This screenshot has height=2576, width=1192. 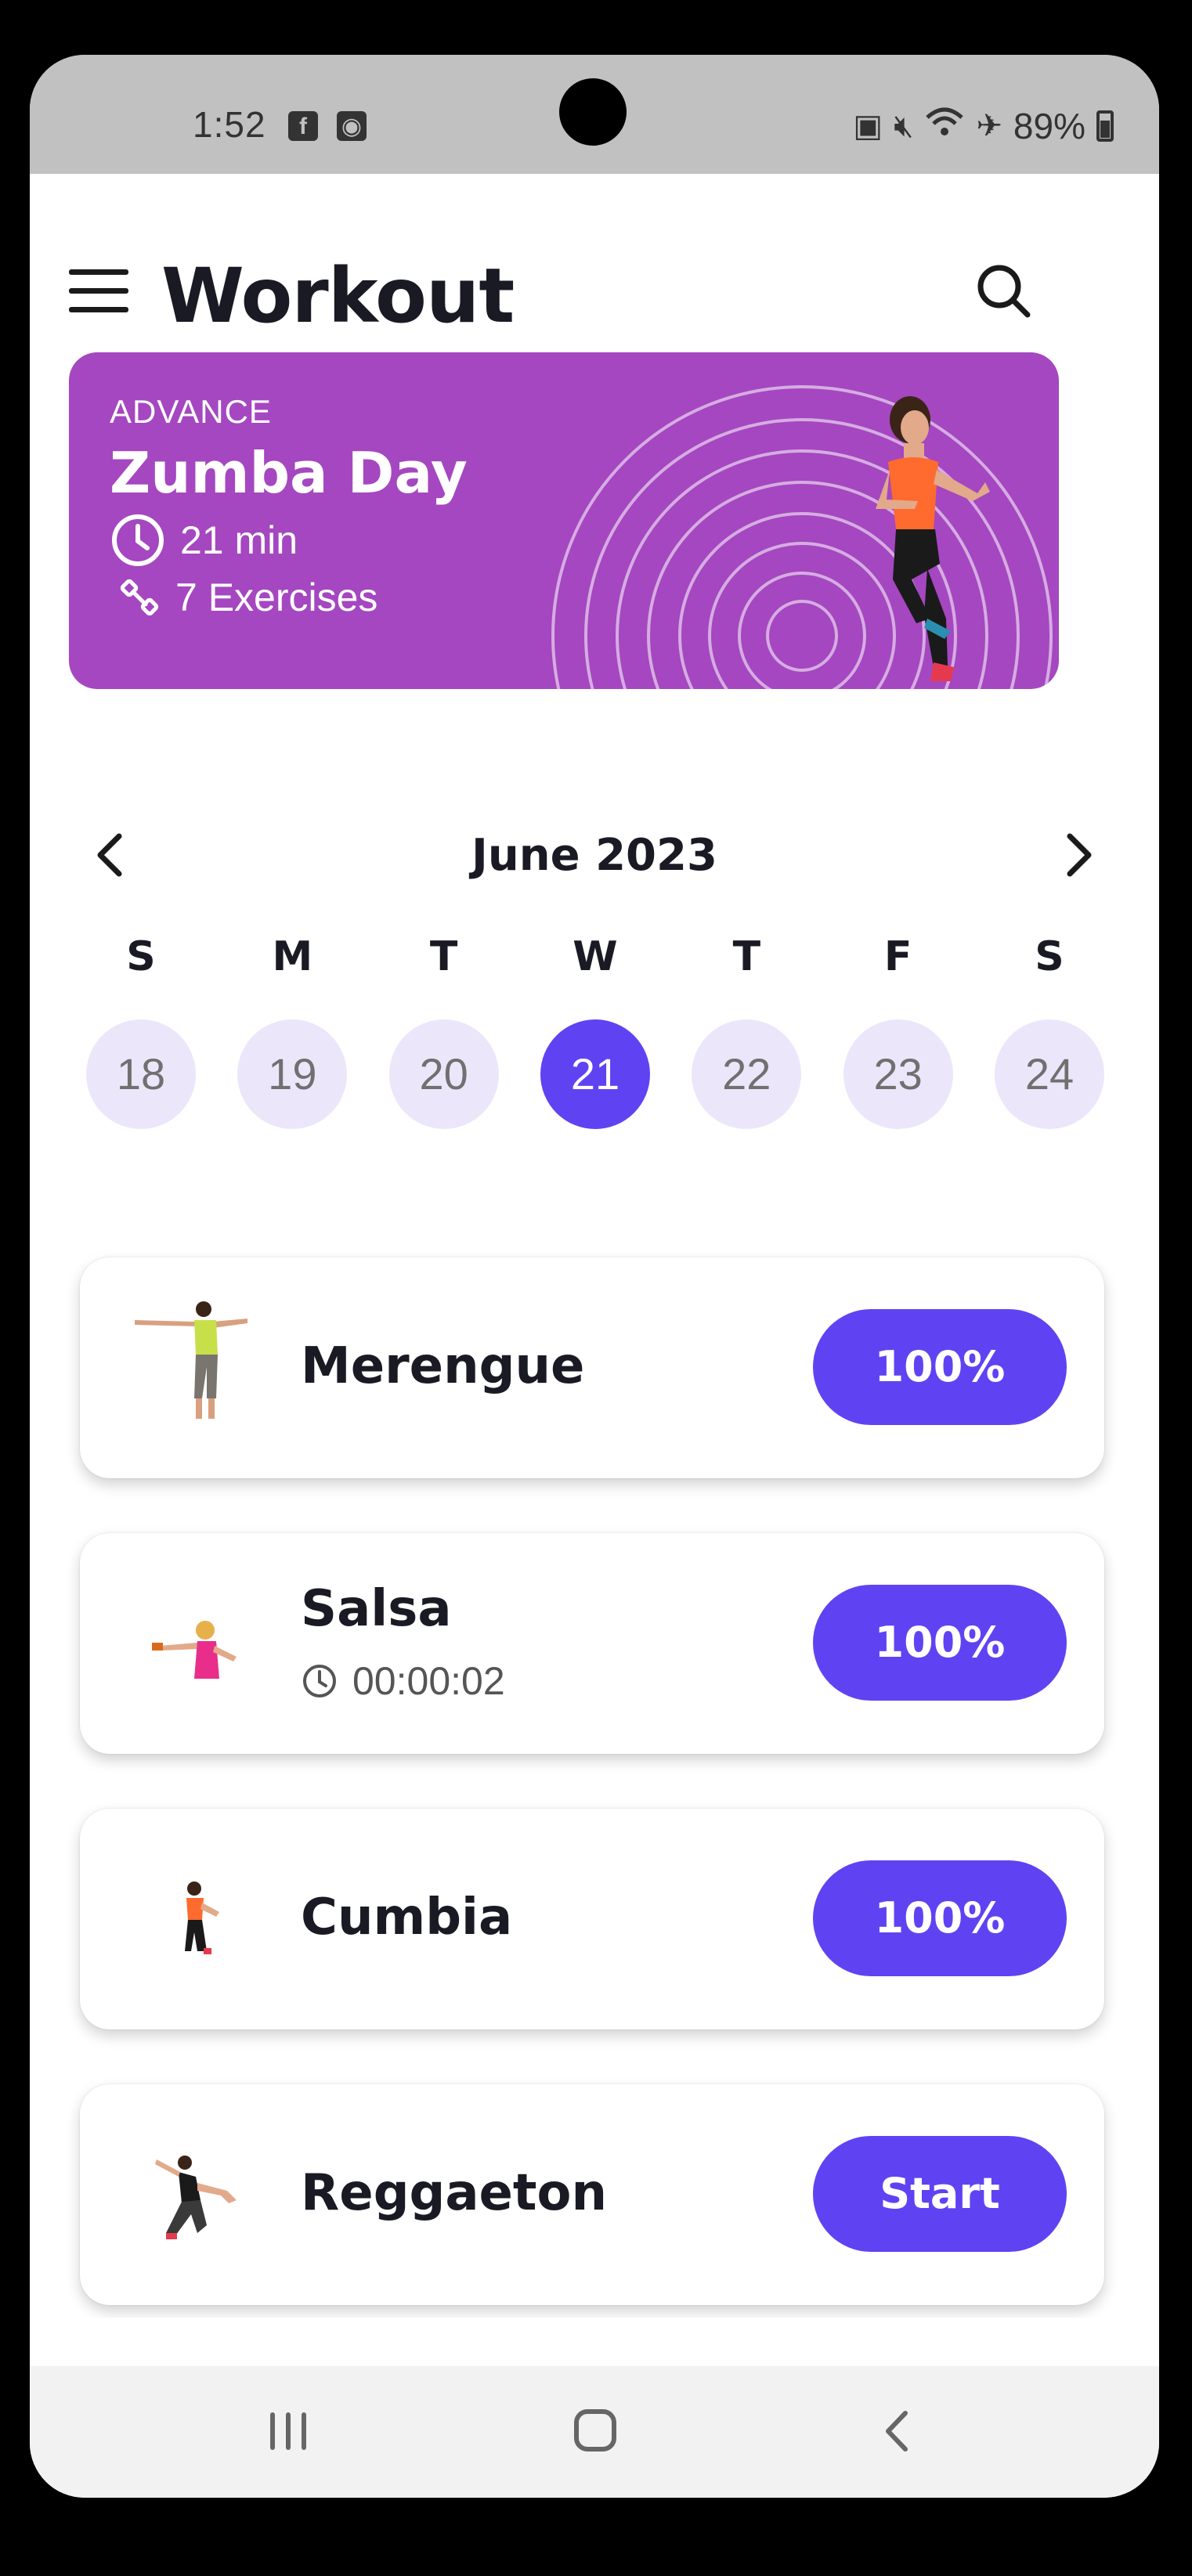 What do you see at coordinates (454, 2193) in the screenshot?
I see `workout-name: Reggaeton` at bounding box center [454, 2193].